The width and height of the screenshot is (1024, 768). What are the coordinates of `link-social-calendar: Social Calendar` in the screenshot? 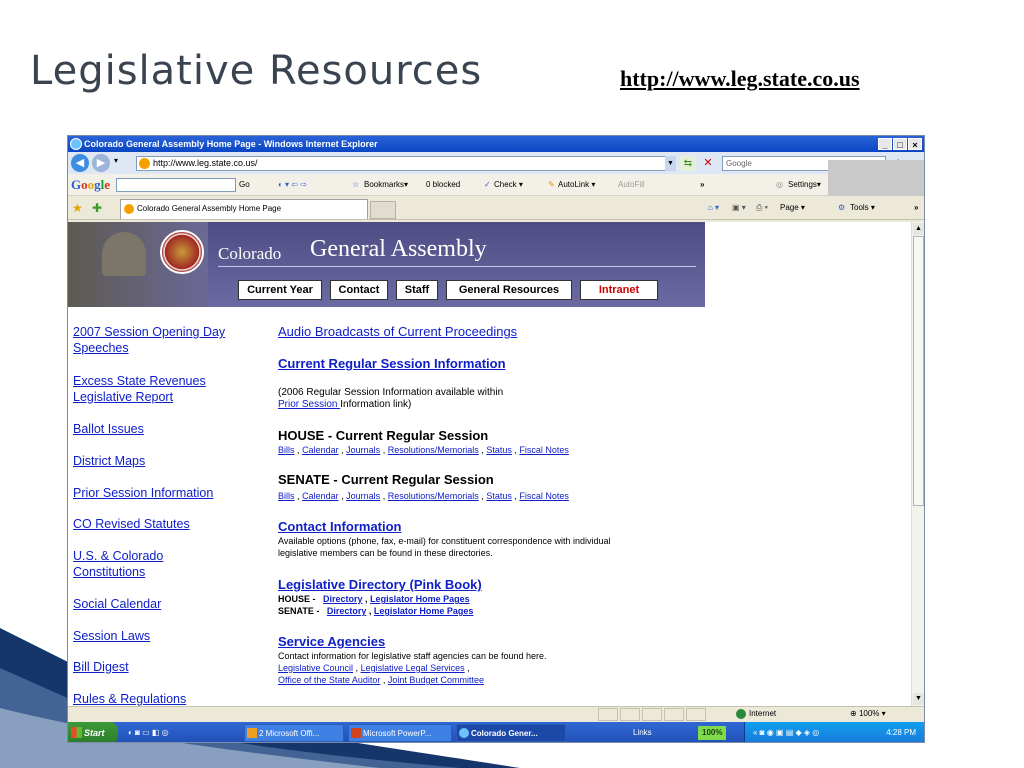 It's located at (170, 604).